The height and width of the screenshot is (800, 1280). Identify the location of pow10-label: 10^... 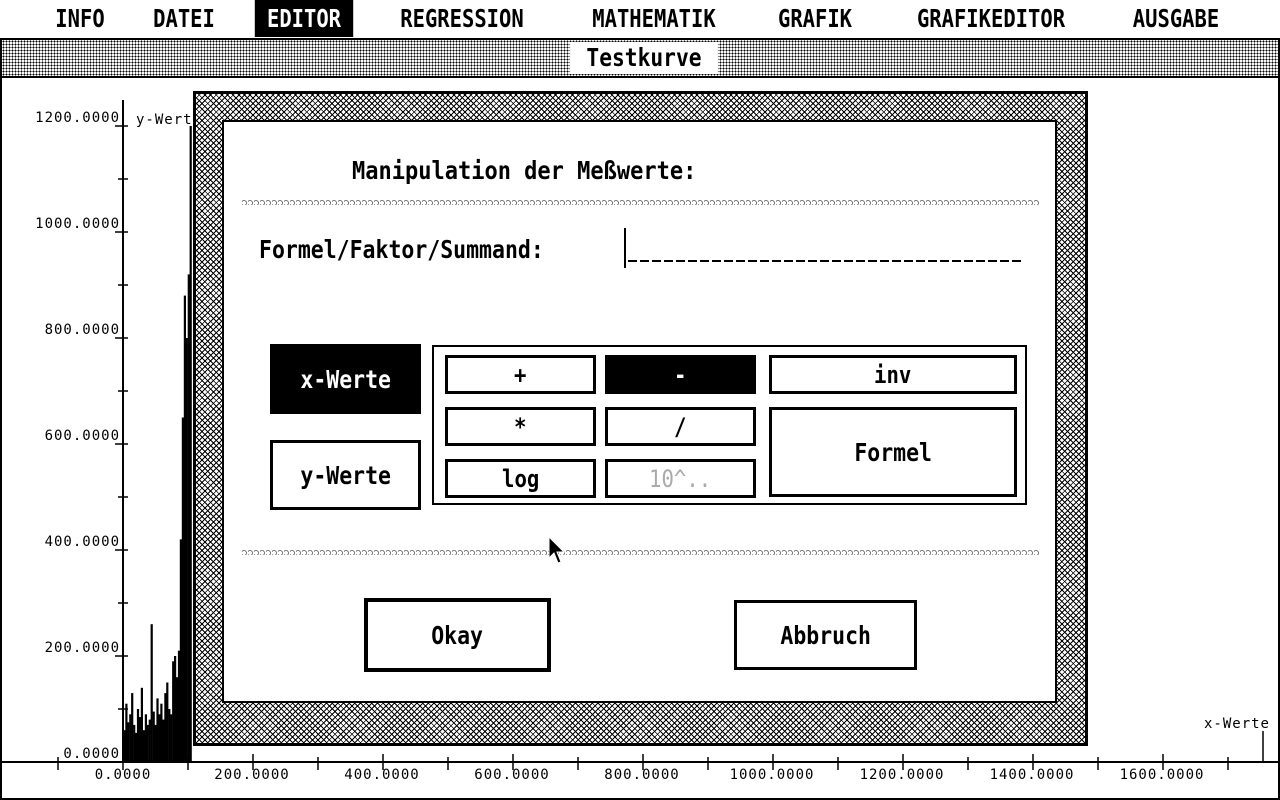
(680, 478).